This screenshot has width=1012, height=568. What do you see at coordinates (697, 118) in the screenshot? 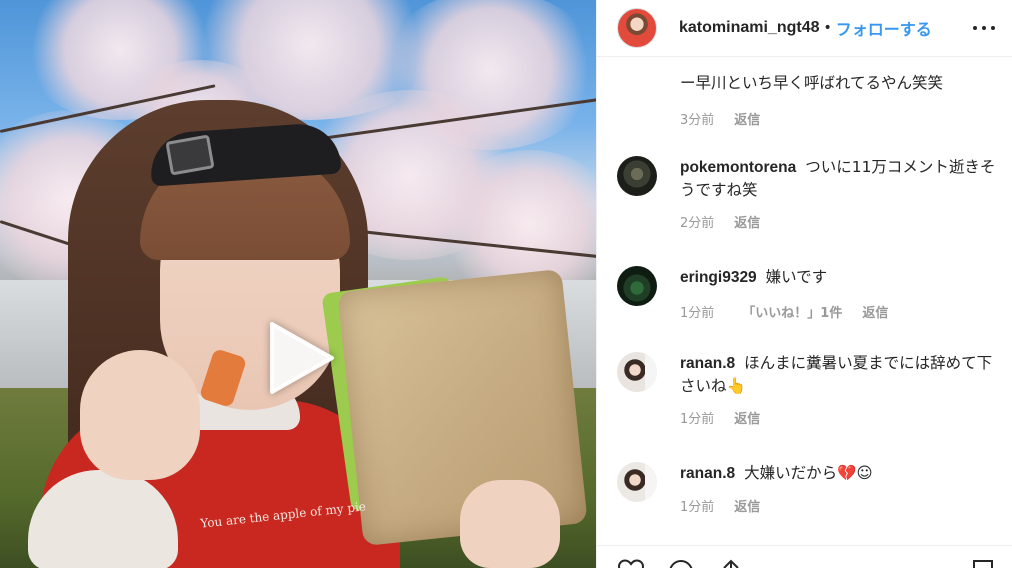
I see `comment-time: 3分前` at bounding box center [697, 118].